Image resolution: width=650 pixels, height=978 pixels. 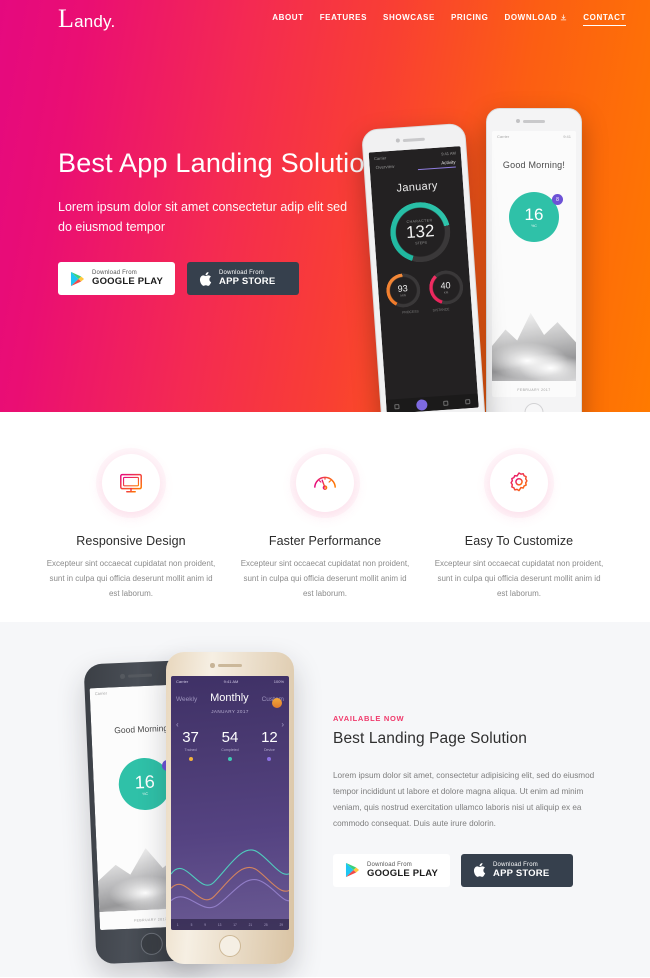 I want to click on nav-label: SHOWCASE, so click(x=409, y=17).